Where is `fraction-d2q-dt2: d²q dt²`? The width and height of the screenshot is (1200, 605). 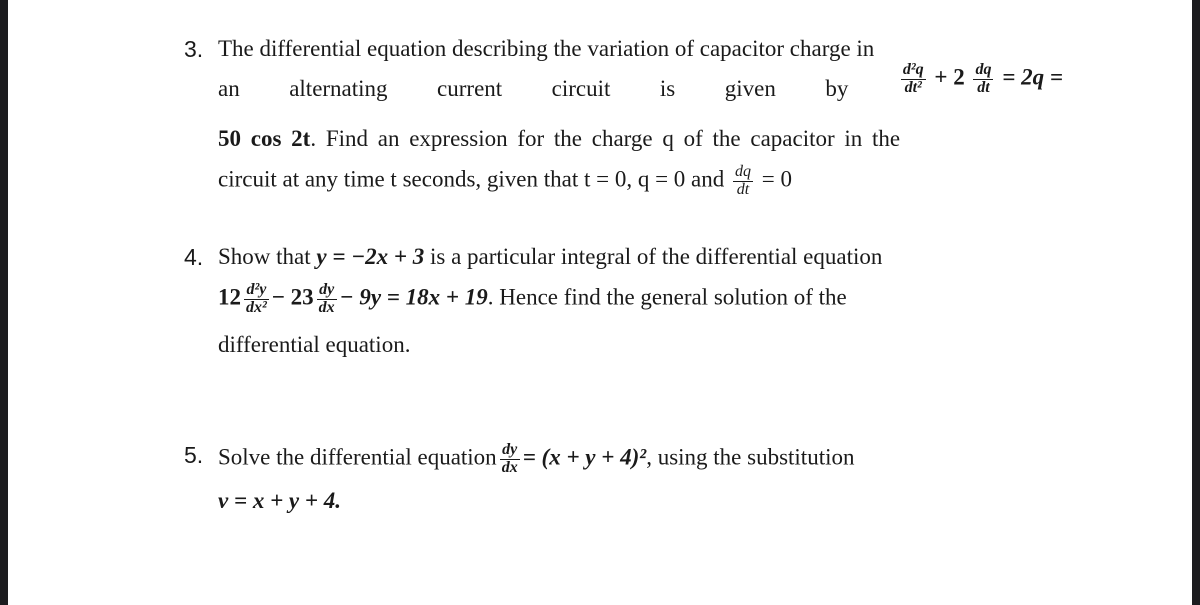
fraction-d2q-dt2: d²q dt² is located at coordinates (913, 78).